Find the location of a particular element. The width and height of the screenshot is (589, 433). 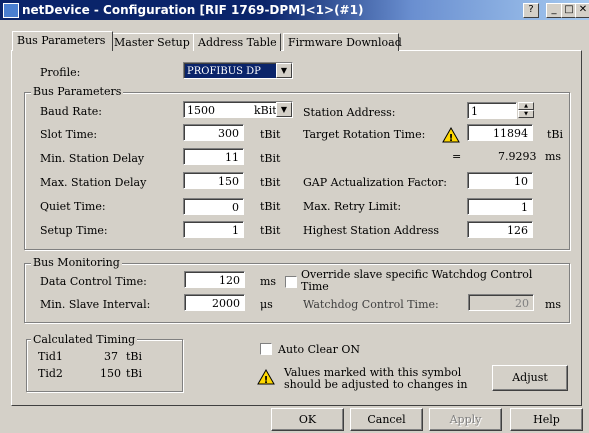

min-slave-interval-unit: μs is located at coordinates (266, 304).